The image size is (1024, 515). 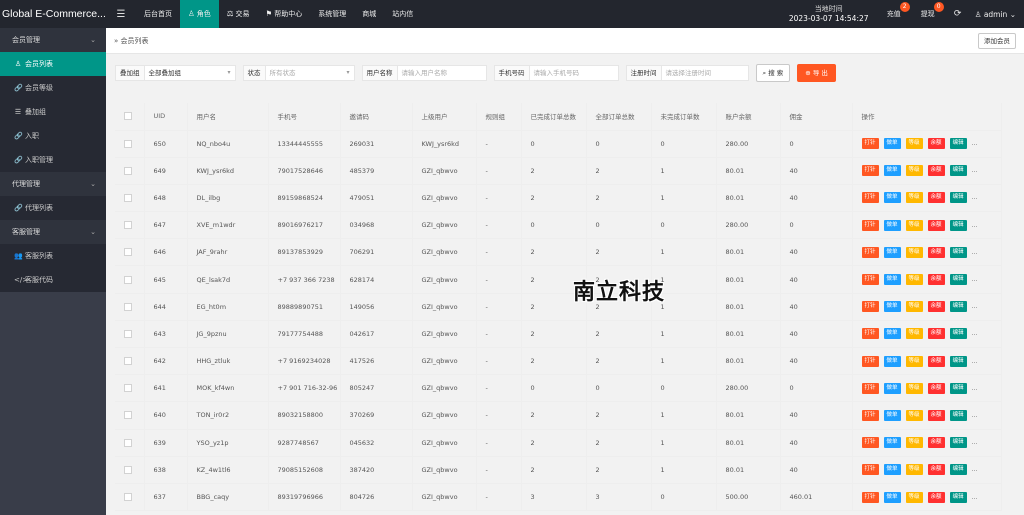 What do you see at coordinates (53, 208) in the screenshot?
I see `sidebar-item-1-0: 🔗 代理列表` at bounding box center [53, 208].